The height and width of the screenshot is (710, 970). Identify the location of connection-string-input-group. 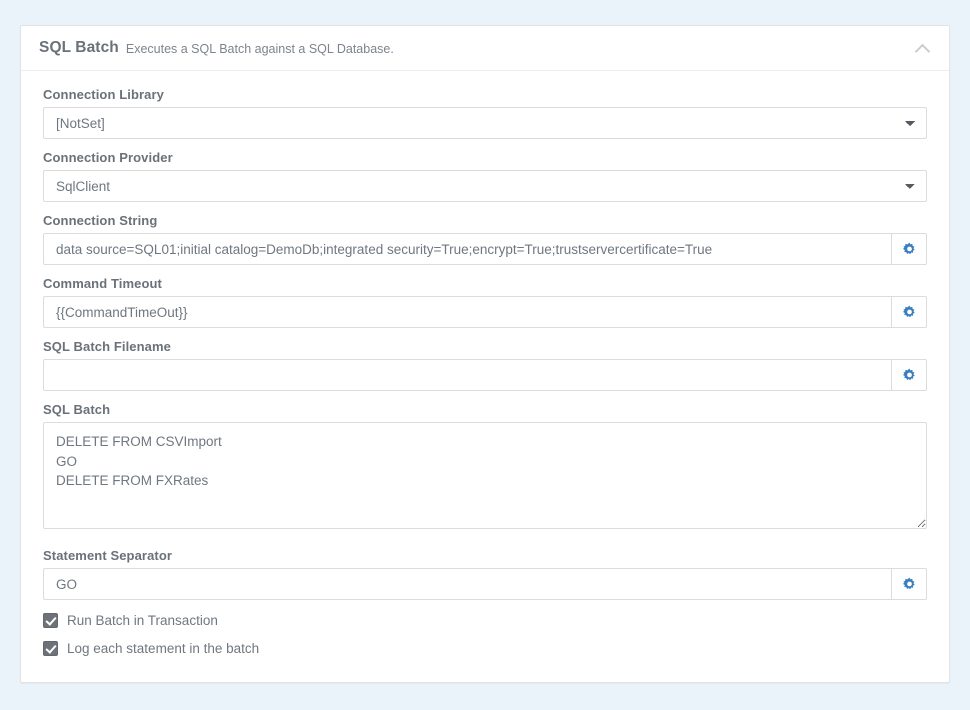
(485, 249).